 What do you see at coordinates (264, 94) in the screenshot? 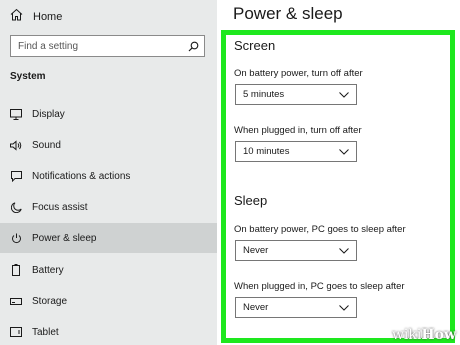
I see `dropdown-value: 5 minutes` at bounding box center [264, 94].